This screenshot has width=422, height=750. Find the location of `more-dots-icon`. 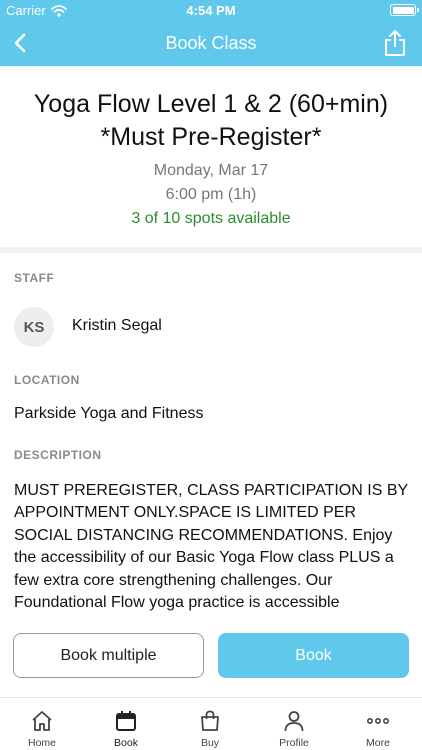

more-dots-icon is located at coordinates (377, 721).